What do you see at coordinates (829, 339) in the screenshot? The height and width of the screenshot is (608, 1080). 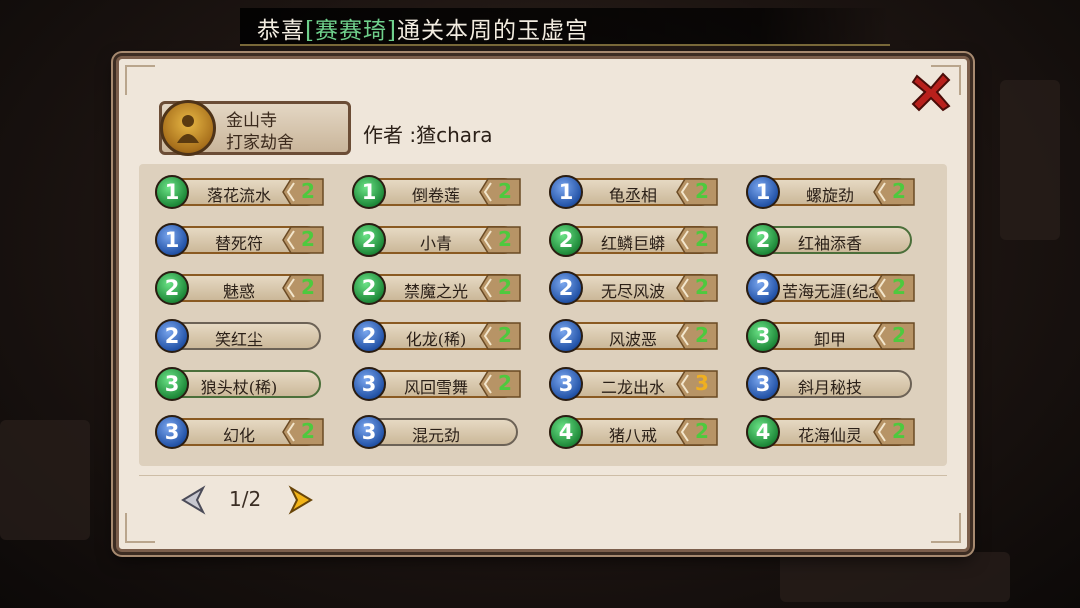 I see `card-name: 卸甲` at bounding box center [829, 339].